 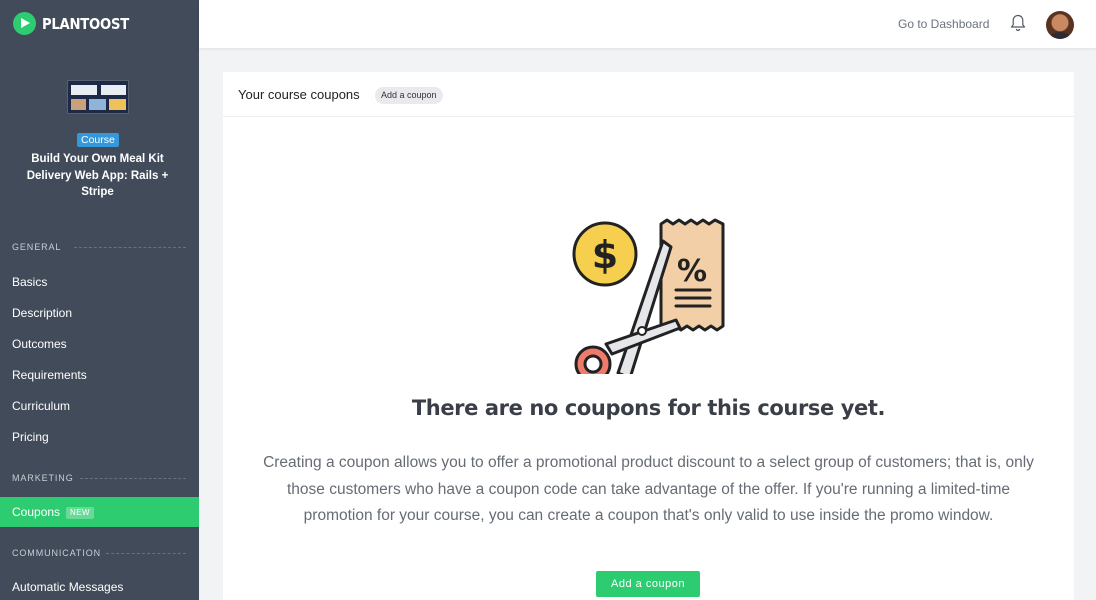 I want to click on section-label-general: GENERAL, so click(x=37, y=247).